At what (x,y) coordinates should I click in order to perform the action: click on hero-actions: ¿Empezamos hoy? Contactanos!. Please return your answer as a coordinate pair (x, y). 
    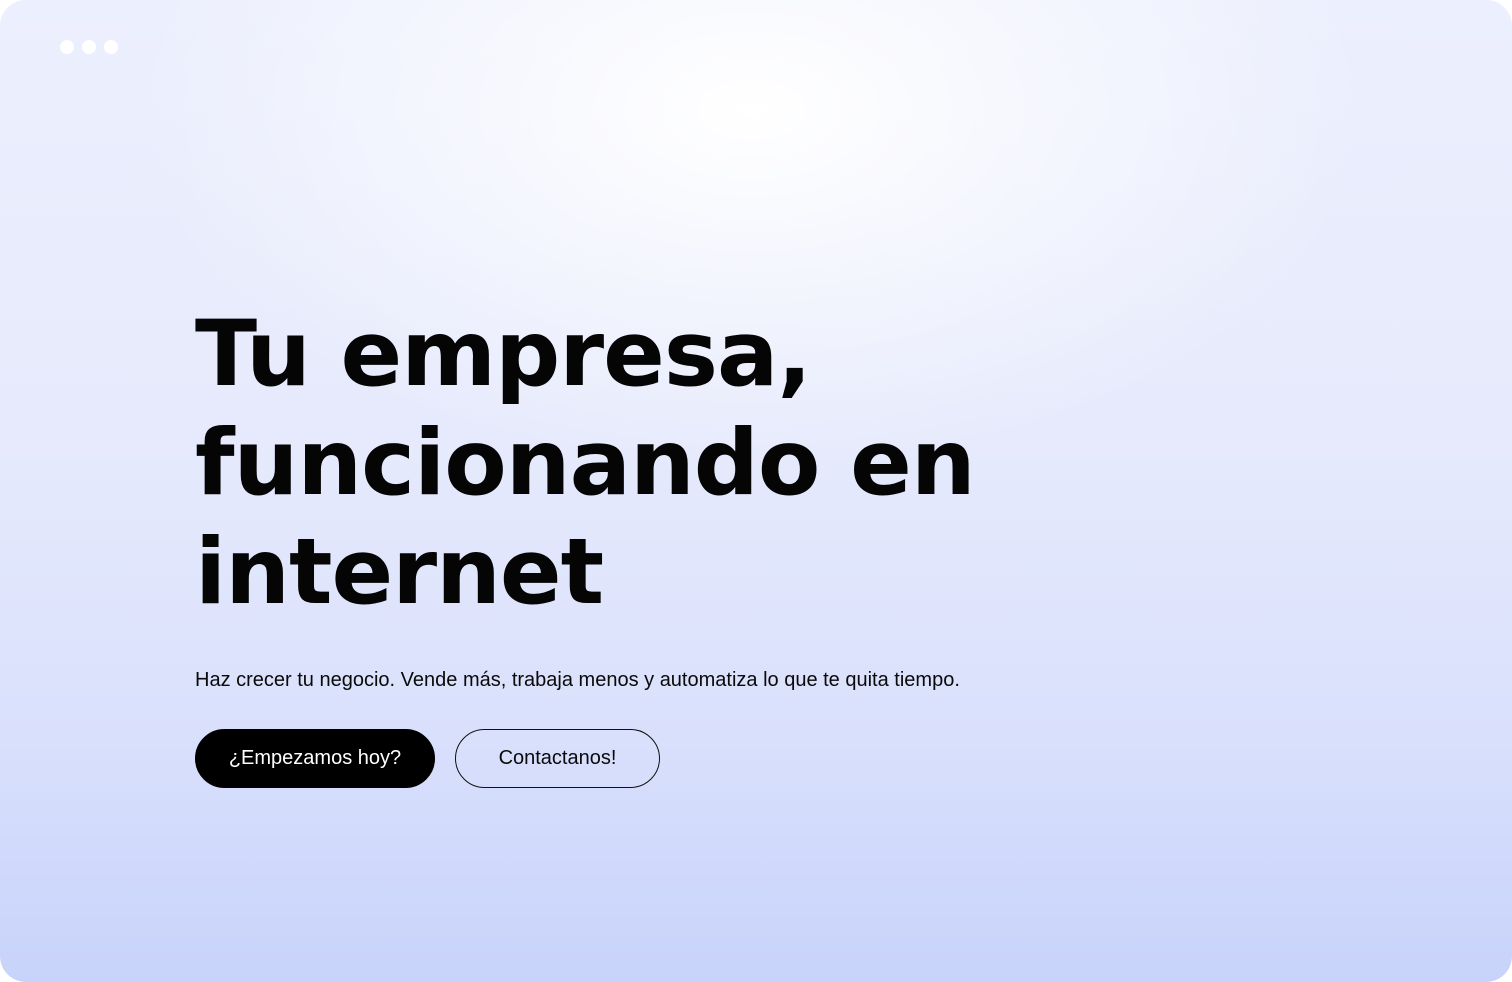
    Looking at the image, I should click on (795, 758).